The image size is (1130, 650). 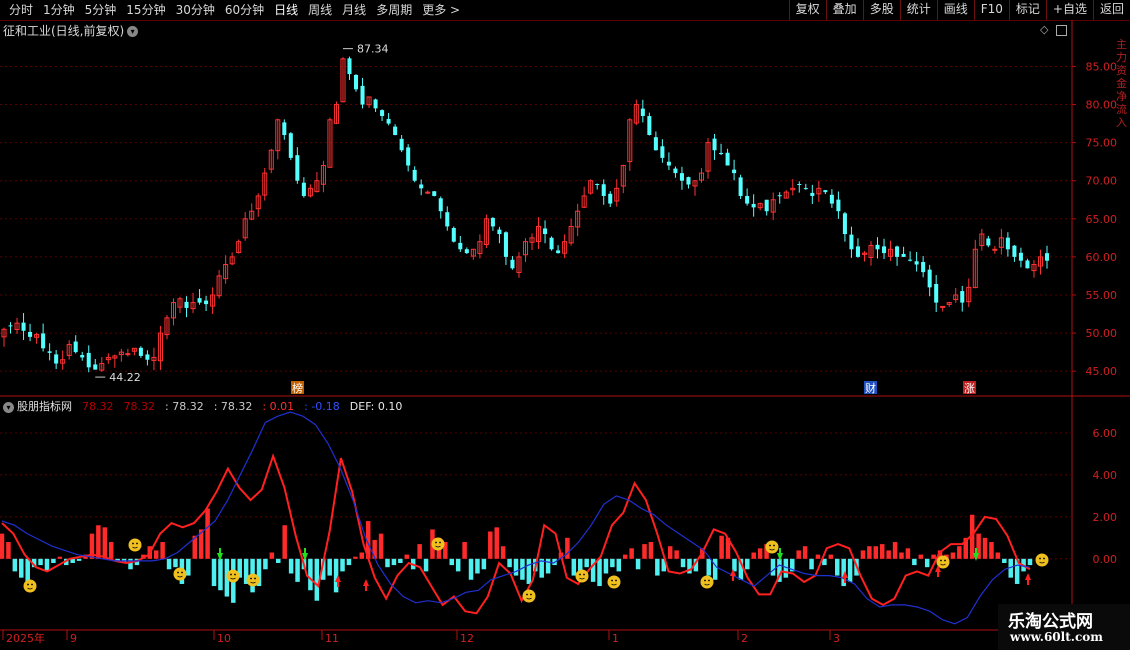 I want to click on action-button-4: 画线, so click(x=955, y=10).